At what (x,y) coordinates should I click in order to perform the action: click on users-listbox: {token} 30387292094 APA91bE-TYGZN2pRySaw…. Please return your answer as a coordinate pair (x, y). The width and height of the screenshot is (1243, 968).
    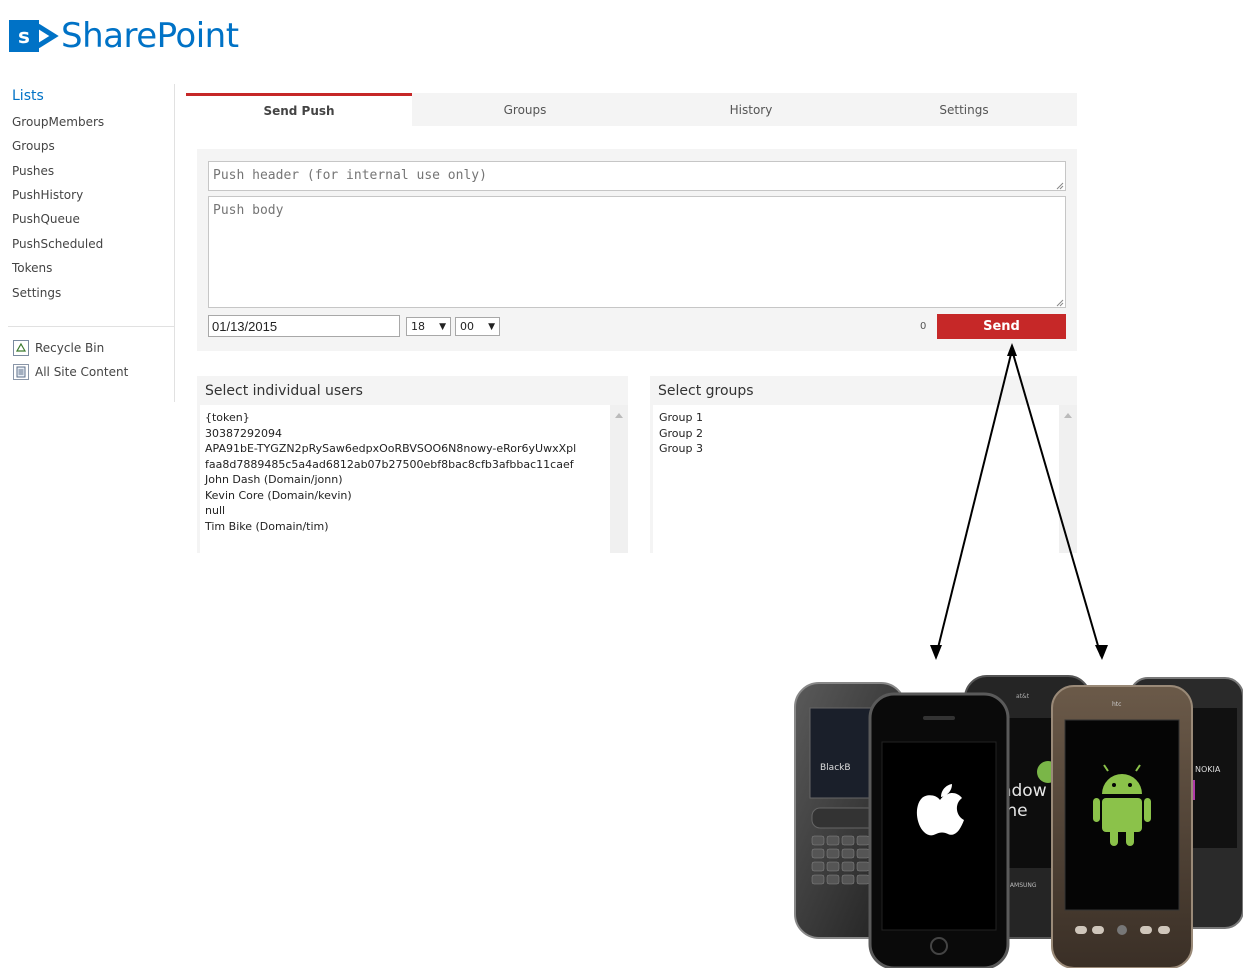
    Looking at the image, I should click on (405, 479).